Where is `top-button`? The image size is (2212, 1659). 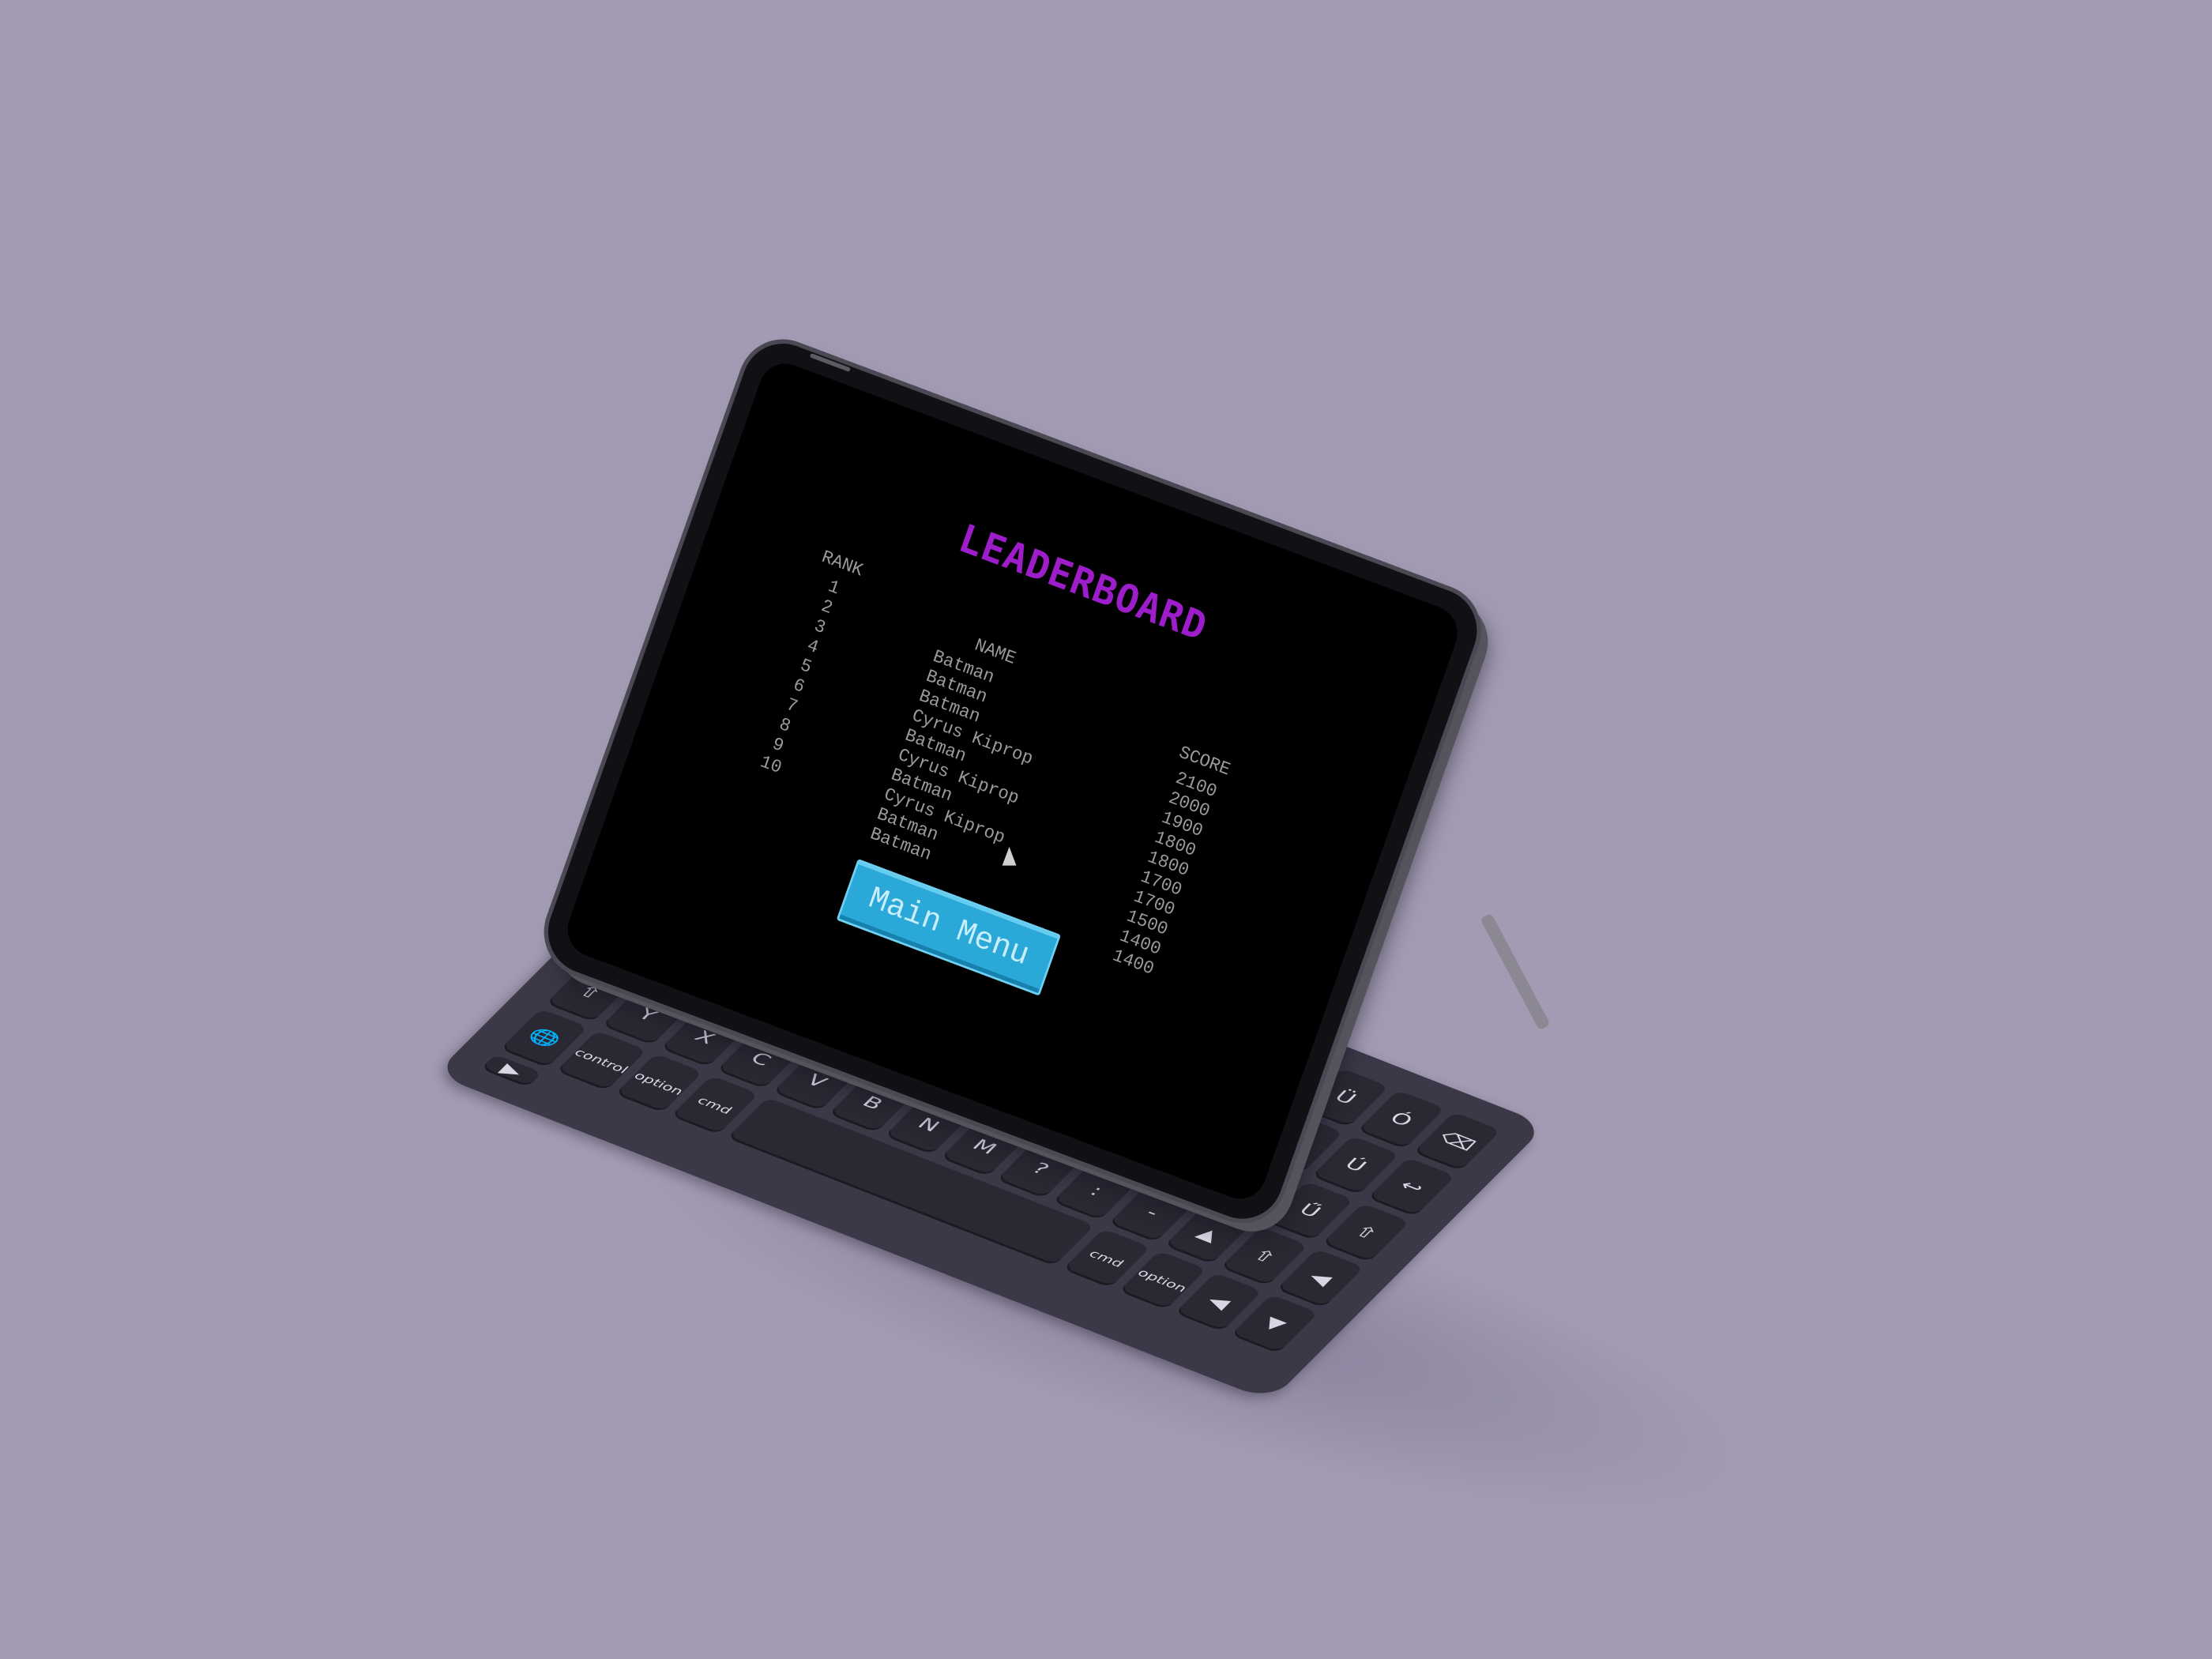
top-button is located at coordinates (830, 362).